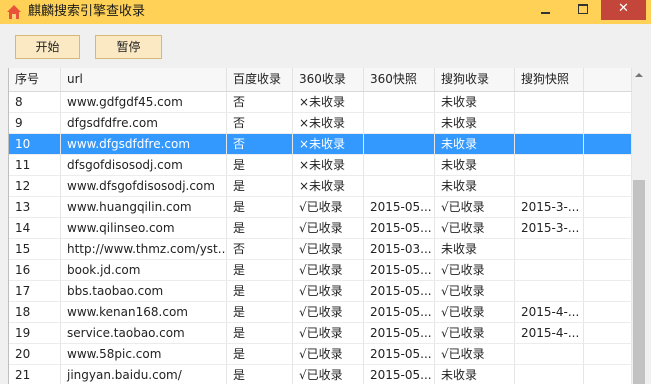 This screenshot has height=384, width=651. I want to click on cell-index: 19, so click(35, 333).